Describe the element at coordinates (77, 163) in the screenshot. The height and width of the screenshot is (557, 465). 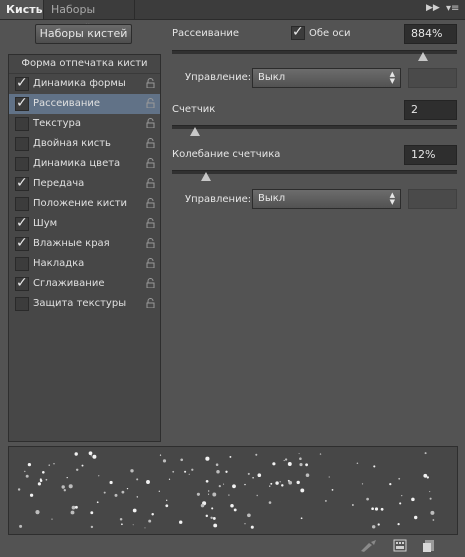
I see `list-item-label: Динамика цвета` at that location.